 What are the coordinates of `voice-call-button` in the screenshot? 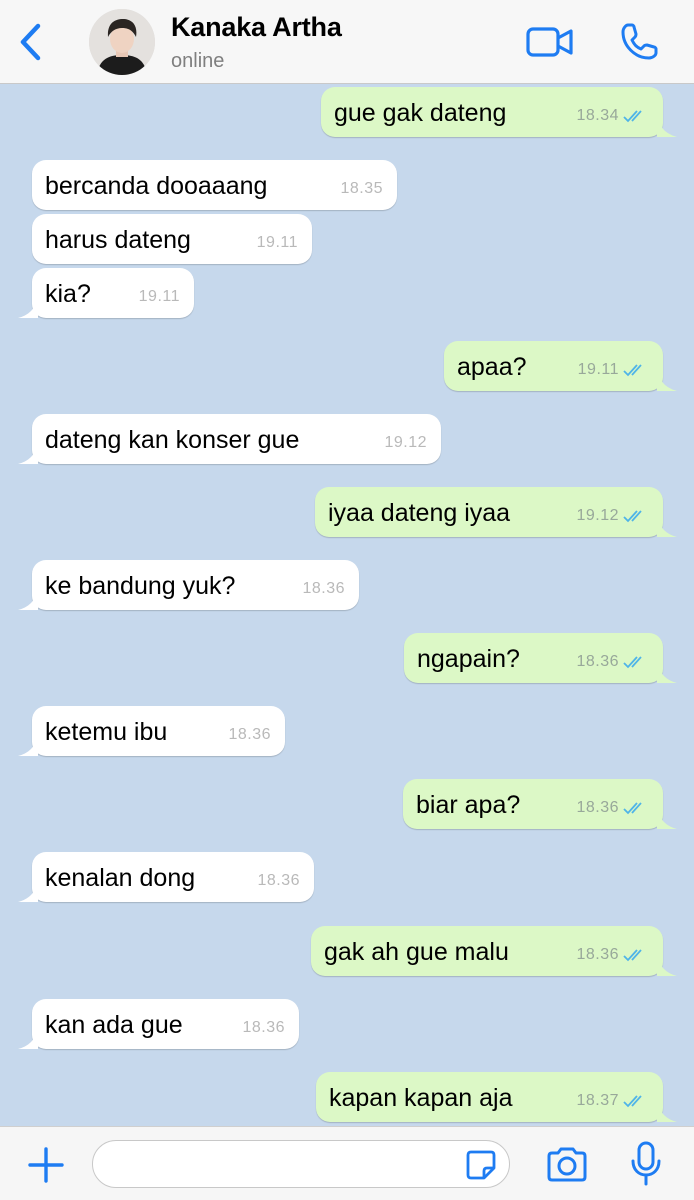 It's located at (639, 42).